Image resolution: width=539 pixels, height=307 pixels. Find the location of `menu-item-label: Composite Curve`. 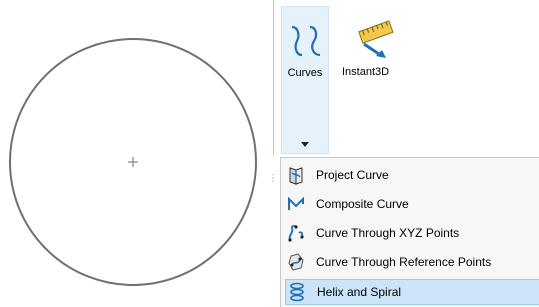

menu-item-label: Composite Curve is located at coordinates (362, 204).